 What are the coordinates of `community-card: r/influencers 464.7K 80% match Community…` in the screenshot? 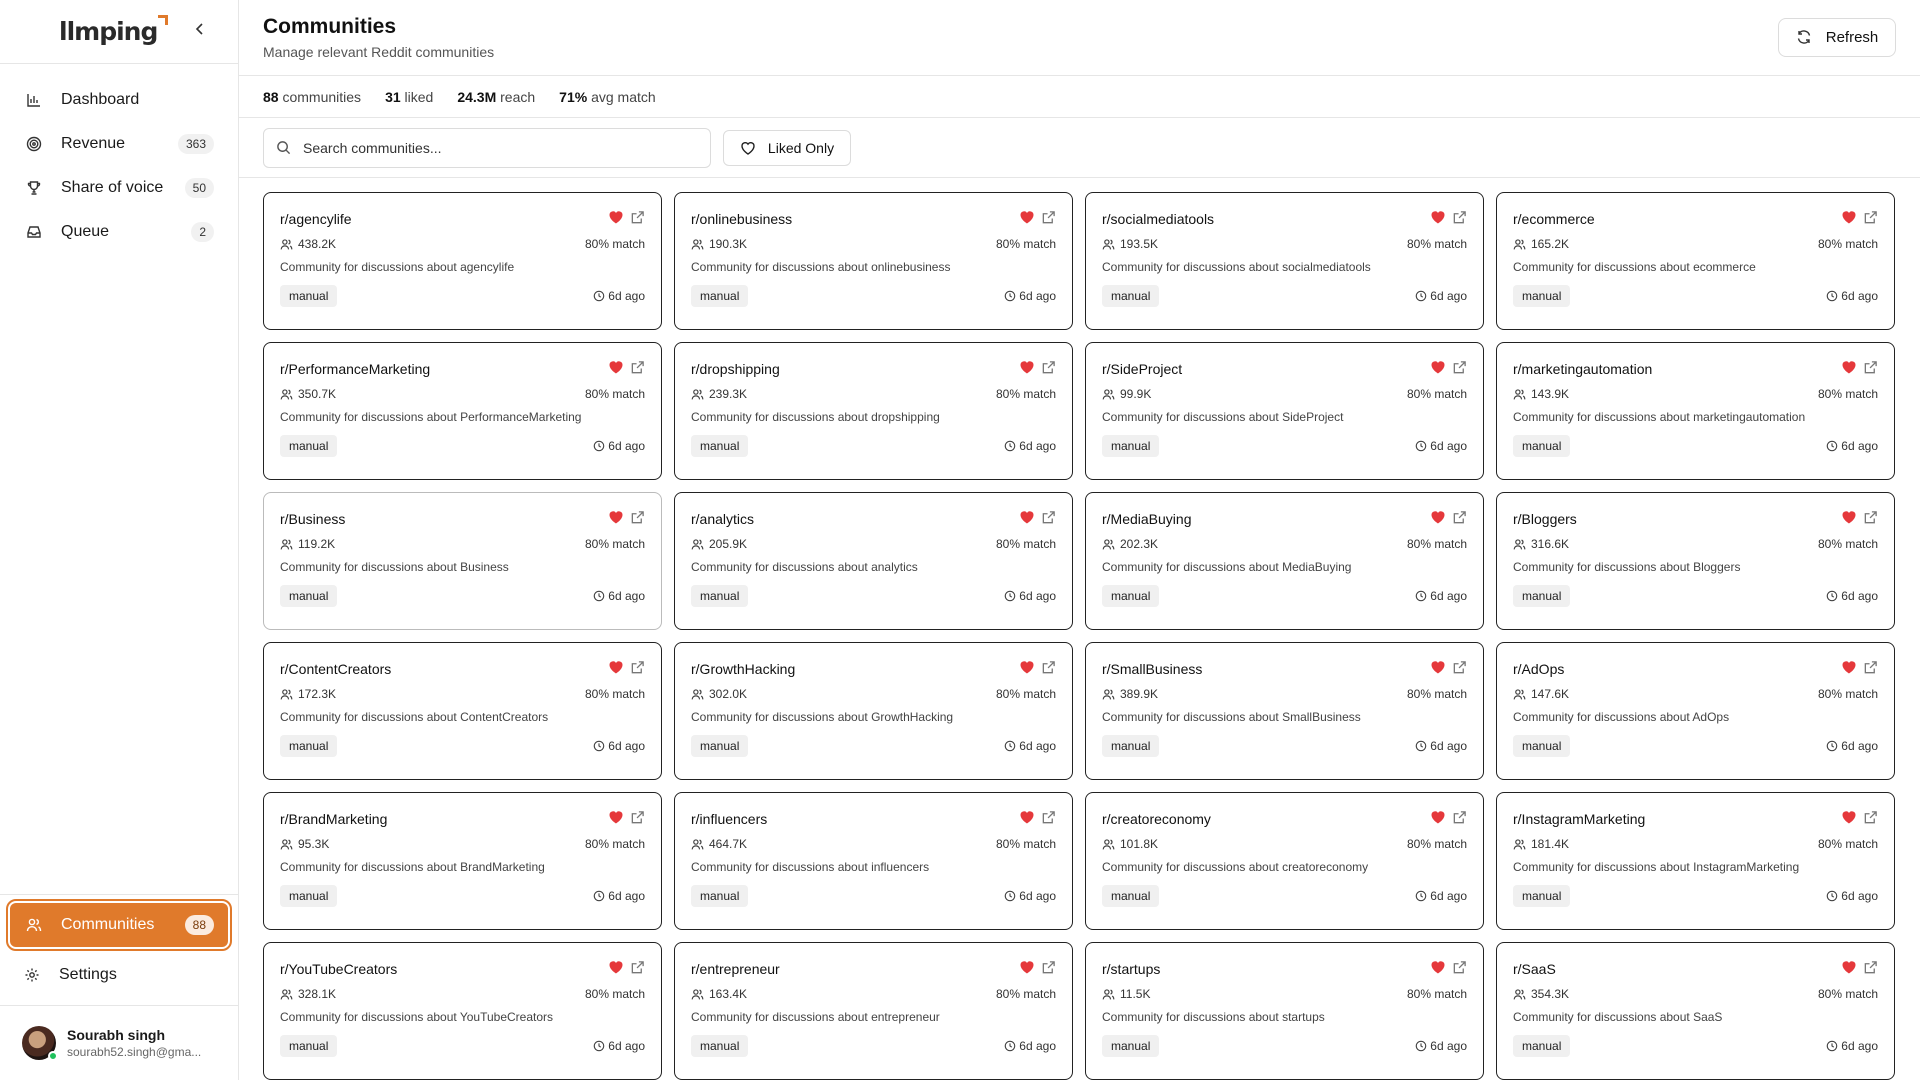 It's located at (873, 861).